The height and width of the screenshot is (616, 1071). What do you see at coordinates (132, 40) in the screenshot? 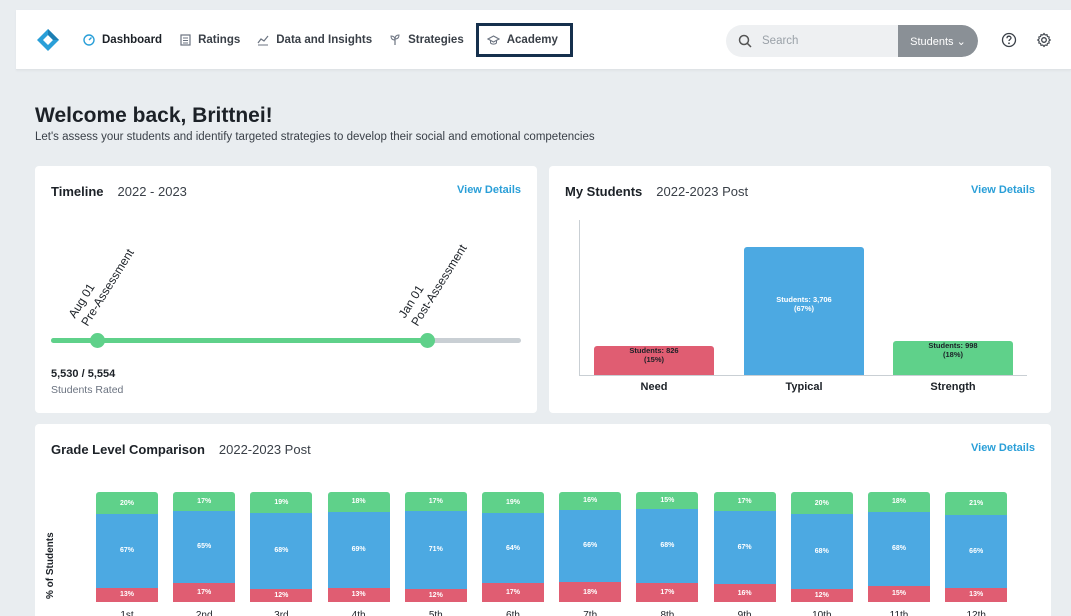
I see `nav-dashboard-label: Dashboard` at bounding box center [132, 40].